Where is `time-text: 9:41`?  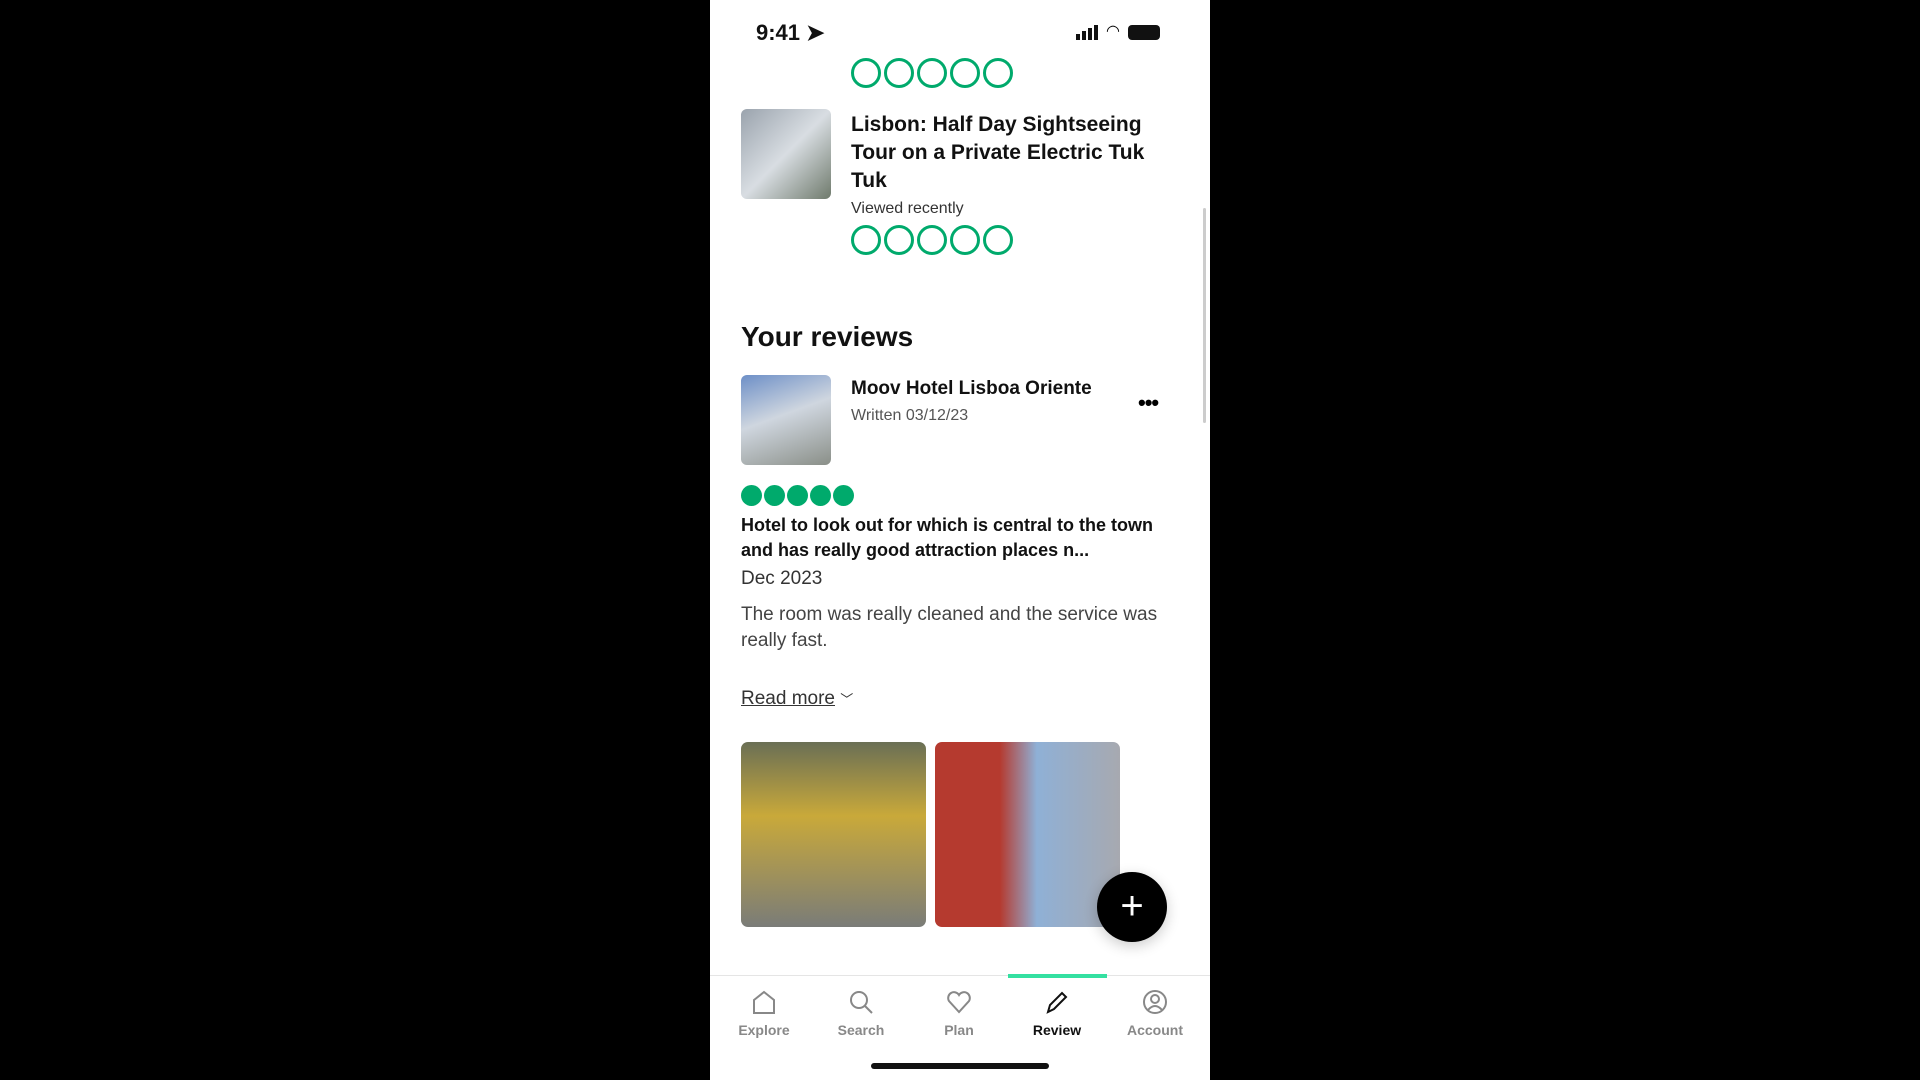 time-text: 9:41 is located at coordinates (778, 32).